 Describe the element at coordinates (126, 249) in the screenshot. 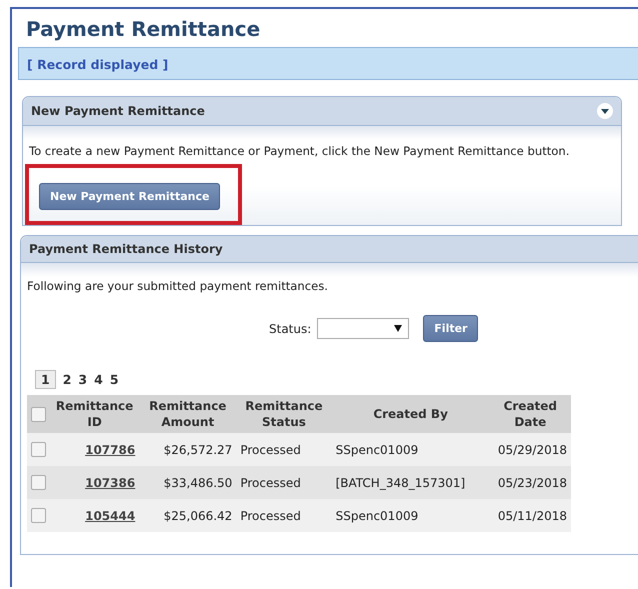

I see `panel-title: Payment Remittance History` at that location.